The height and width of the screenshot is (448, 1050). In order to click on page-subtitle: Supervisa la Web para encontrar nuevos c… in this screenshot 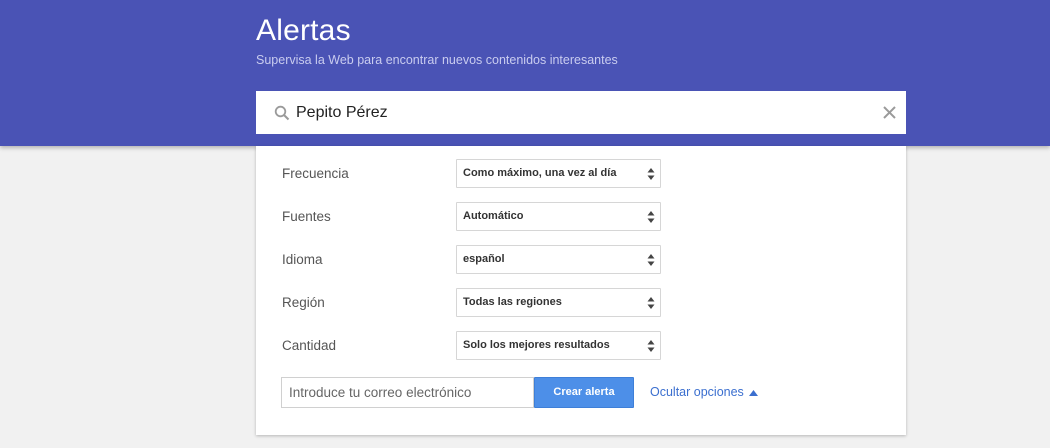, I will do `click(437, 60)`.